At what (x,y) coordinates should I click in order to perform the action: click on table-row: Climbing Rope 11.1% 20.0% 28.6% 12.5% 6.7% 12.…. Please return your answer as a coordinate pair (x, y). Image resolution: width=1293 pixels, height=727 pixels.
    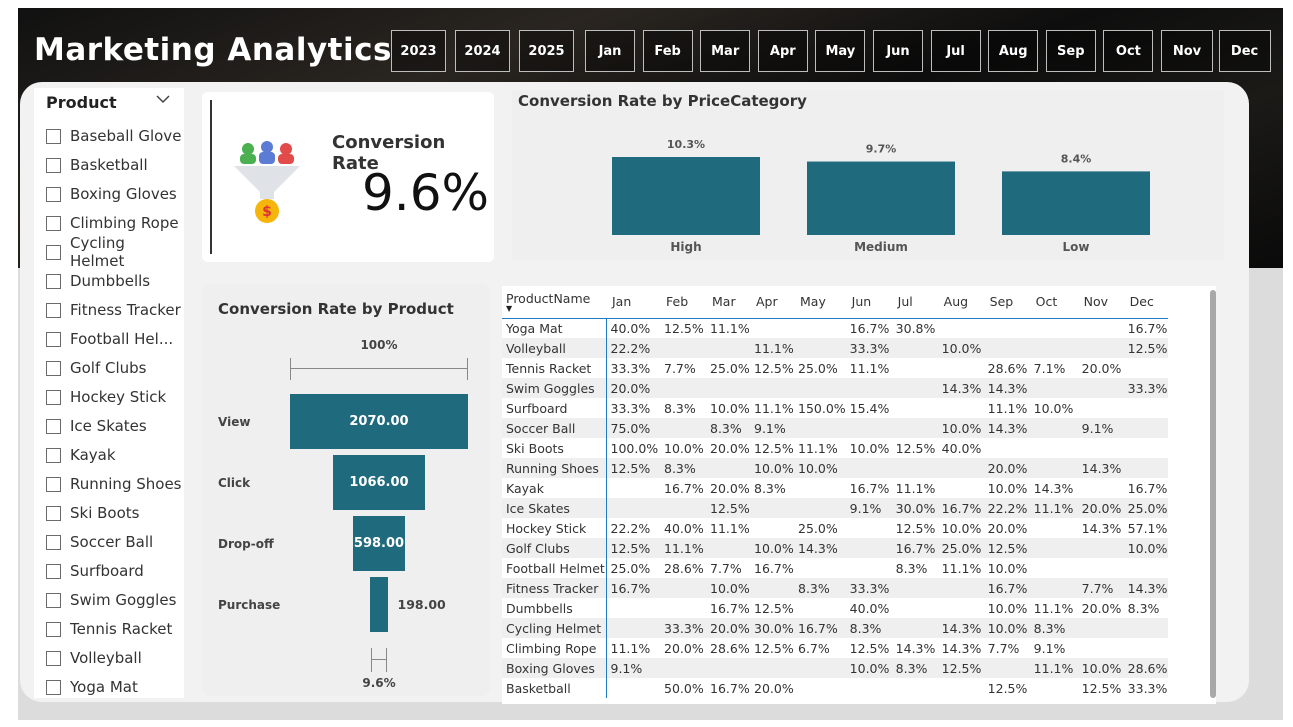
    Looking at the image, I should click on (835, 648).